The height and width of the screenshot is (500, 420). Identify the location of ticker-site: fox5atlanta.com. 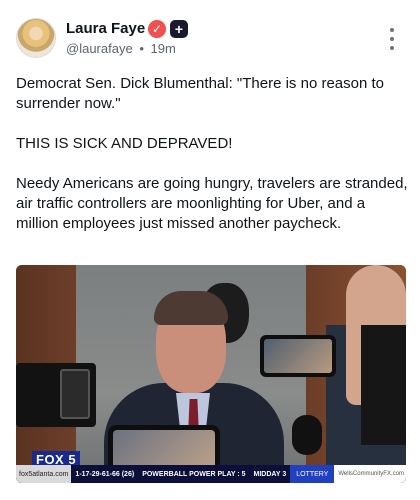
(44, 474).